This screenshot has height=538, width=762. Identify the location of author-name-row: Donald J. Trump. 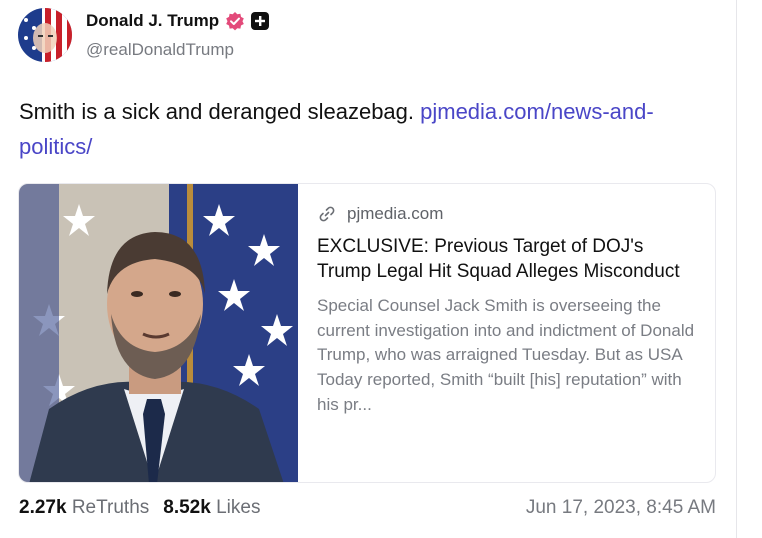
(178, 21).